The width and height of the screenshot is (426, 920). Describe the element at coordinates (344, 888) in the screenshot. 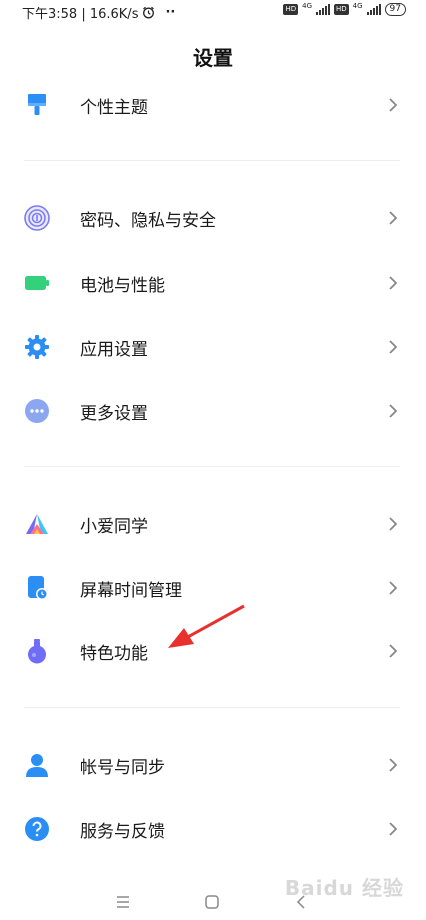

I see `watermark: Baidu 经验` at that location.